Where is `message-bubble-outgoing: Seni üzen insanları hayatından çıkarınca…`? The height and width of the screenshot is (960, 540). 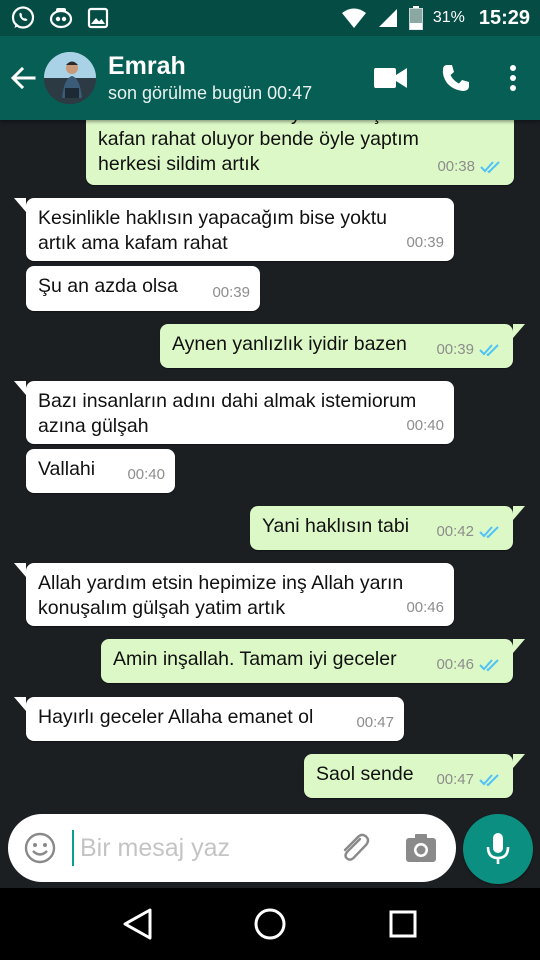 message-bubble-outgoing: Seni üzen insanları hayatından çıkarınca… is located at coordinates (300, 152).